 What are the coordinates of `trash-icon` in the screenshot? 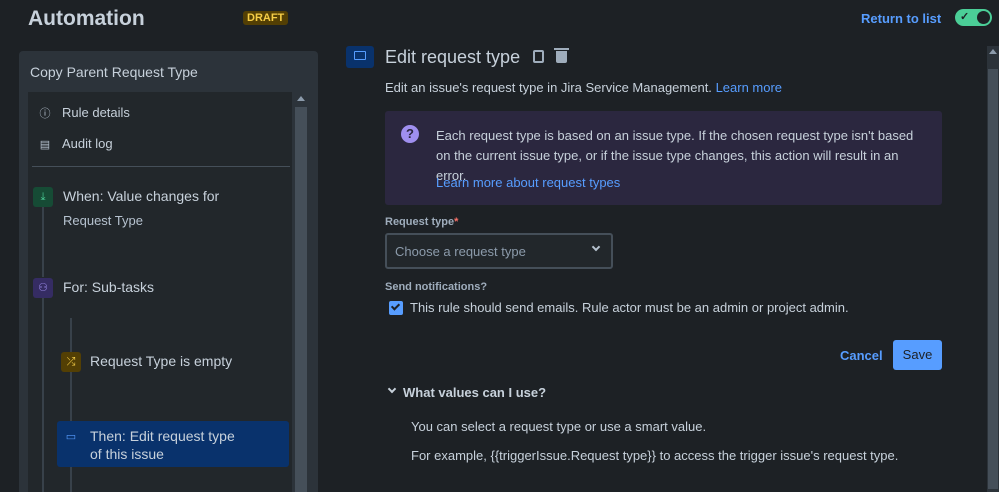 It's located at (561, 55).